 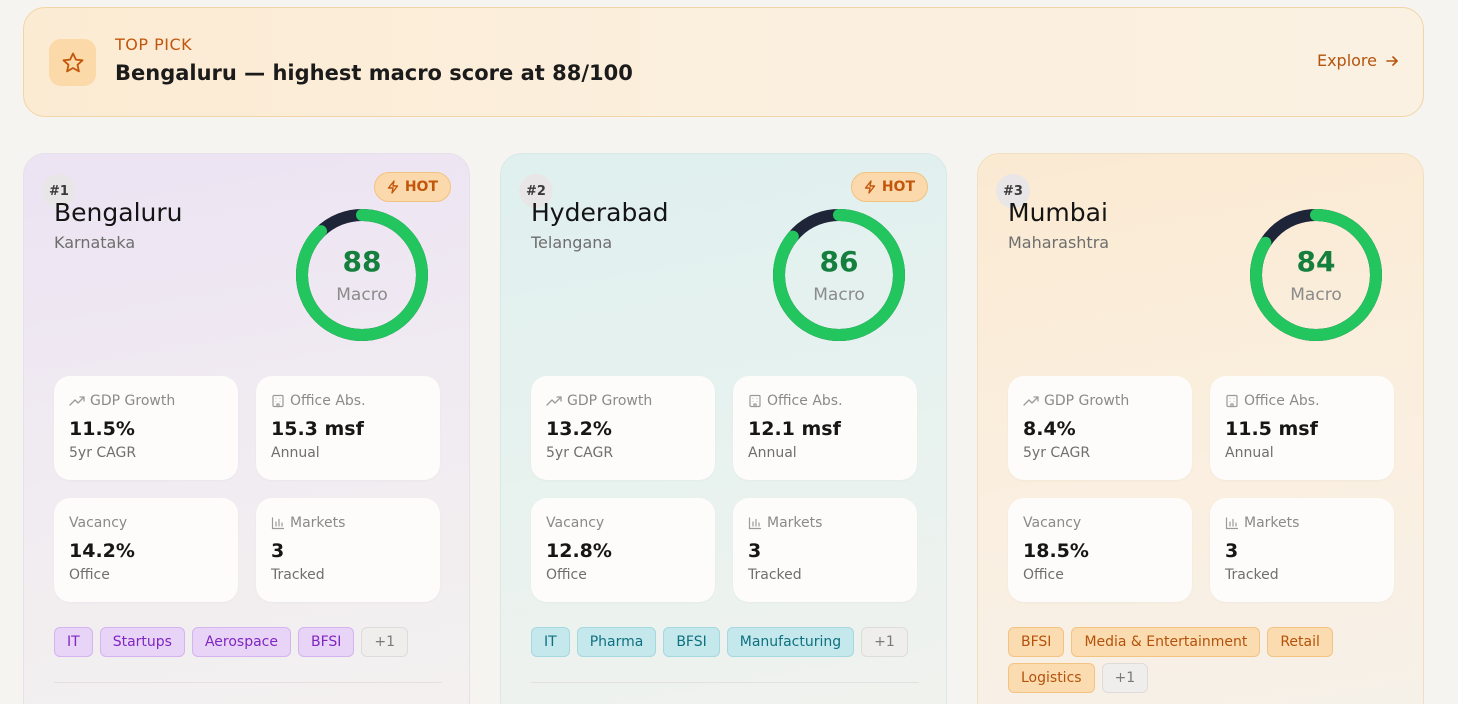 What do you see at coordinates (600, 212) in the screenshot?
I see `city-name: Hyderabad` at bounding box center [600, 212].